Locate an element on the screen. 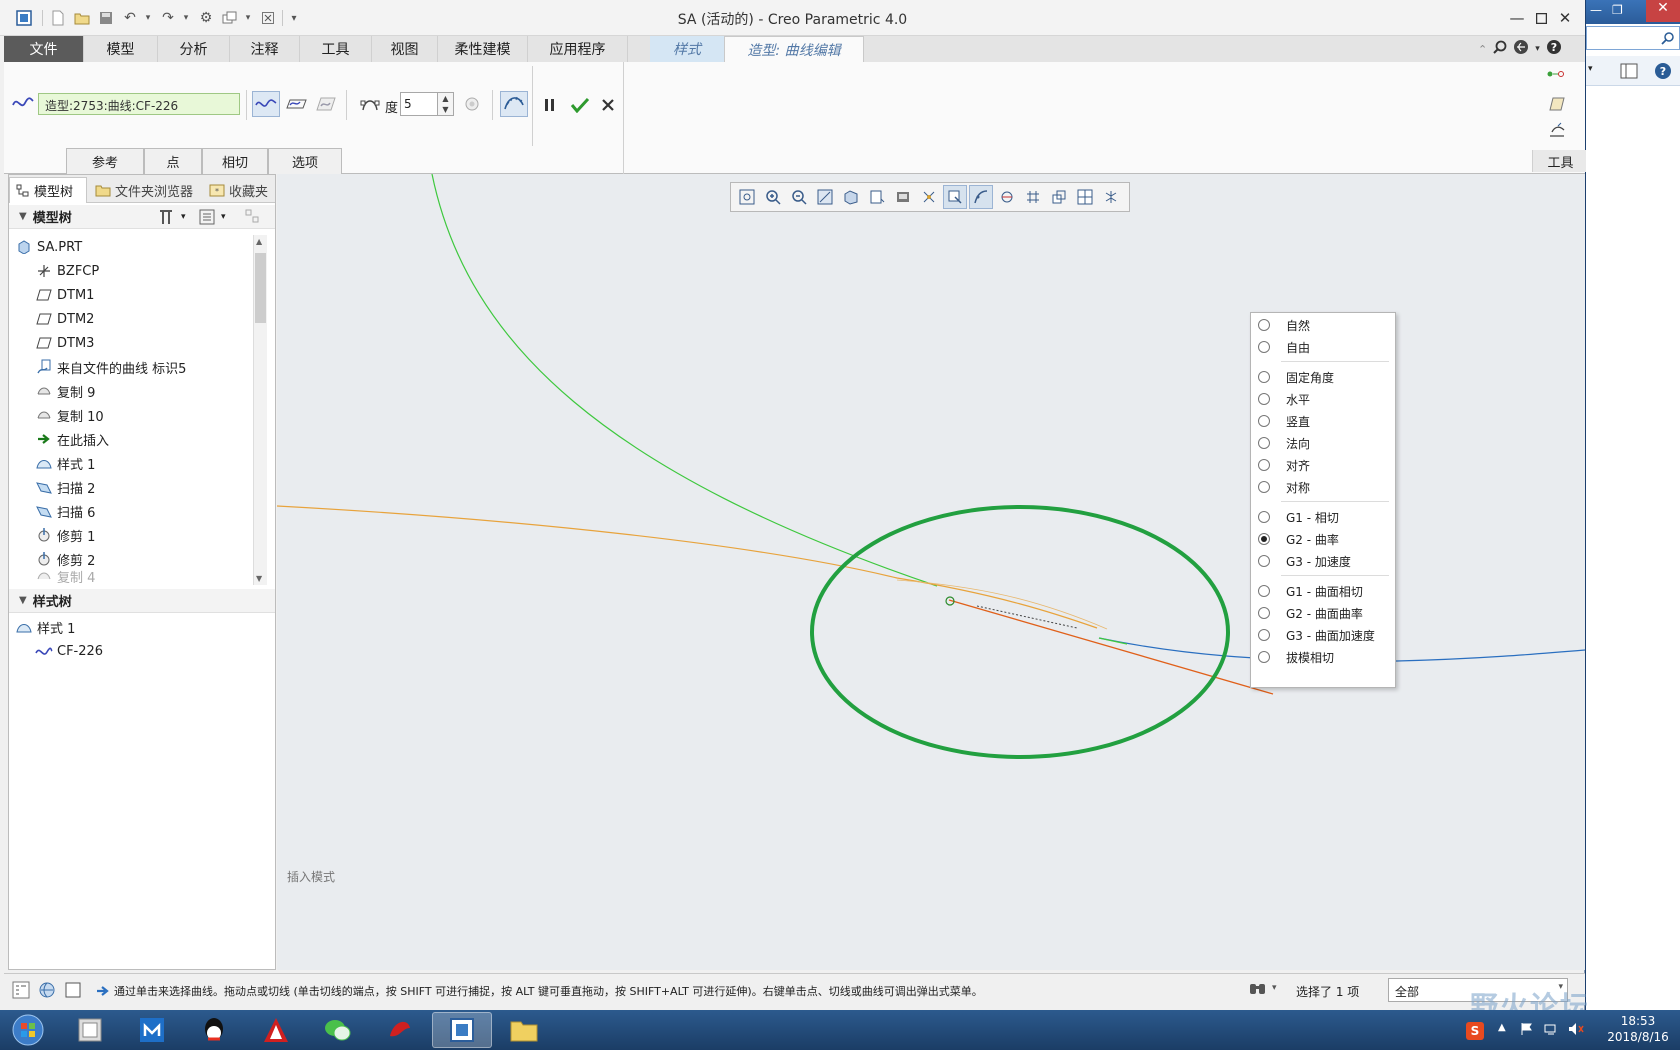 The width and height of the screenshot is (1680, 1050). taskbar-explorer-icon is located at coordinates (524, 1030).